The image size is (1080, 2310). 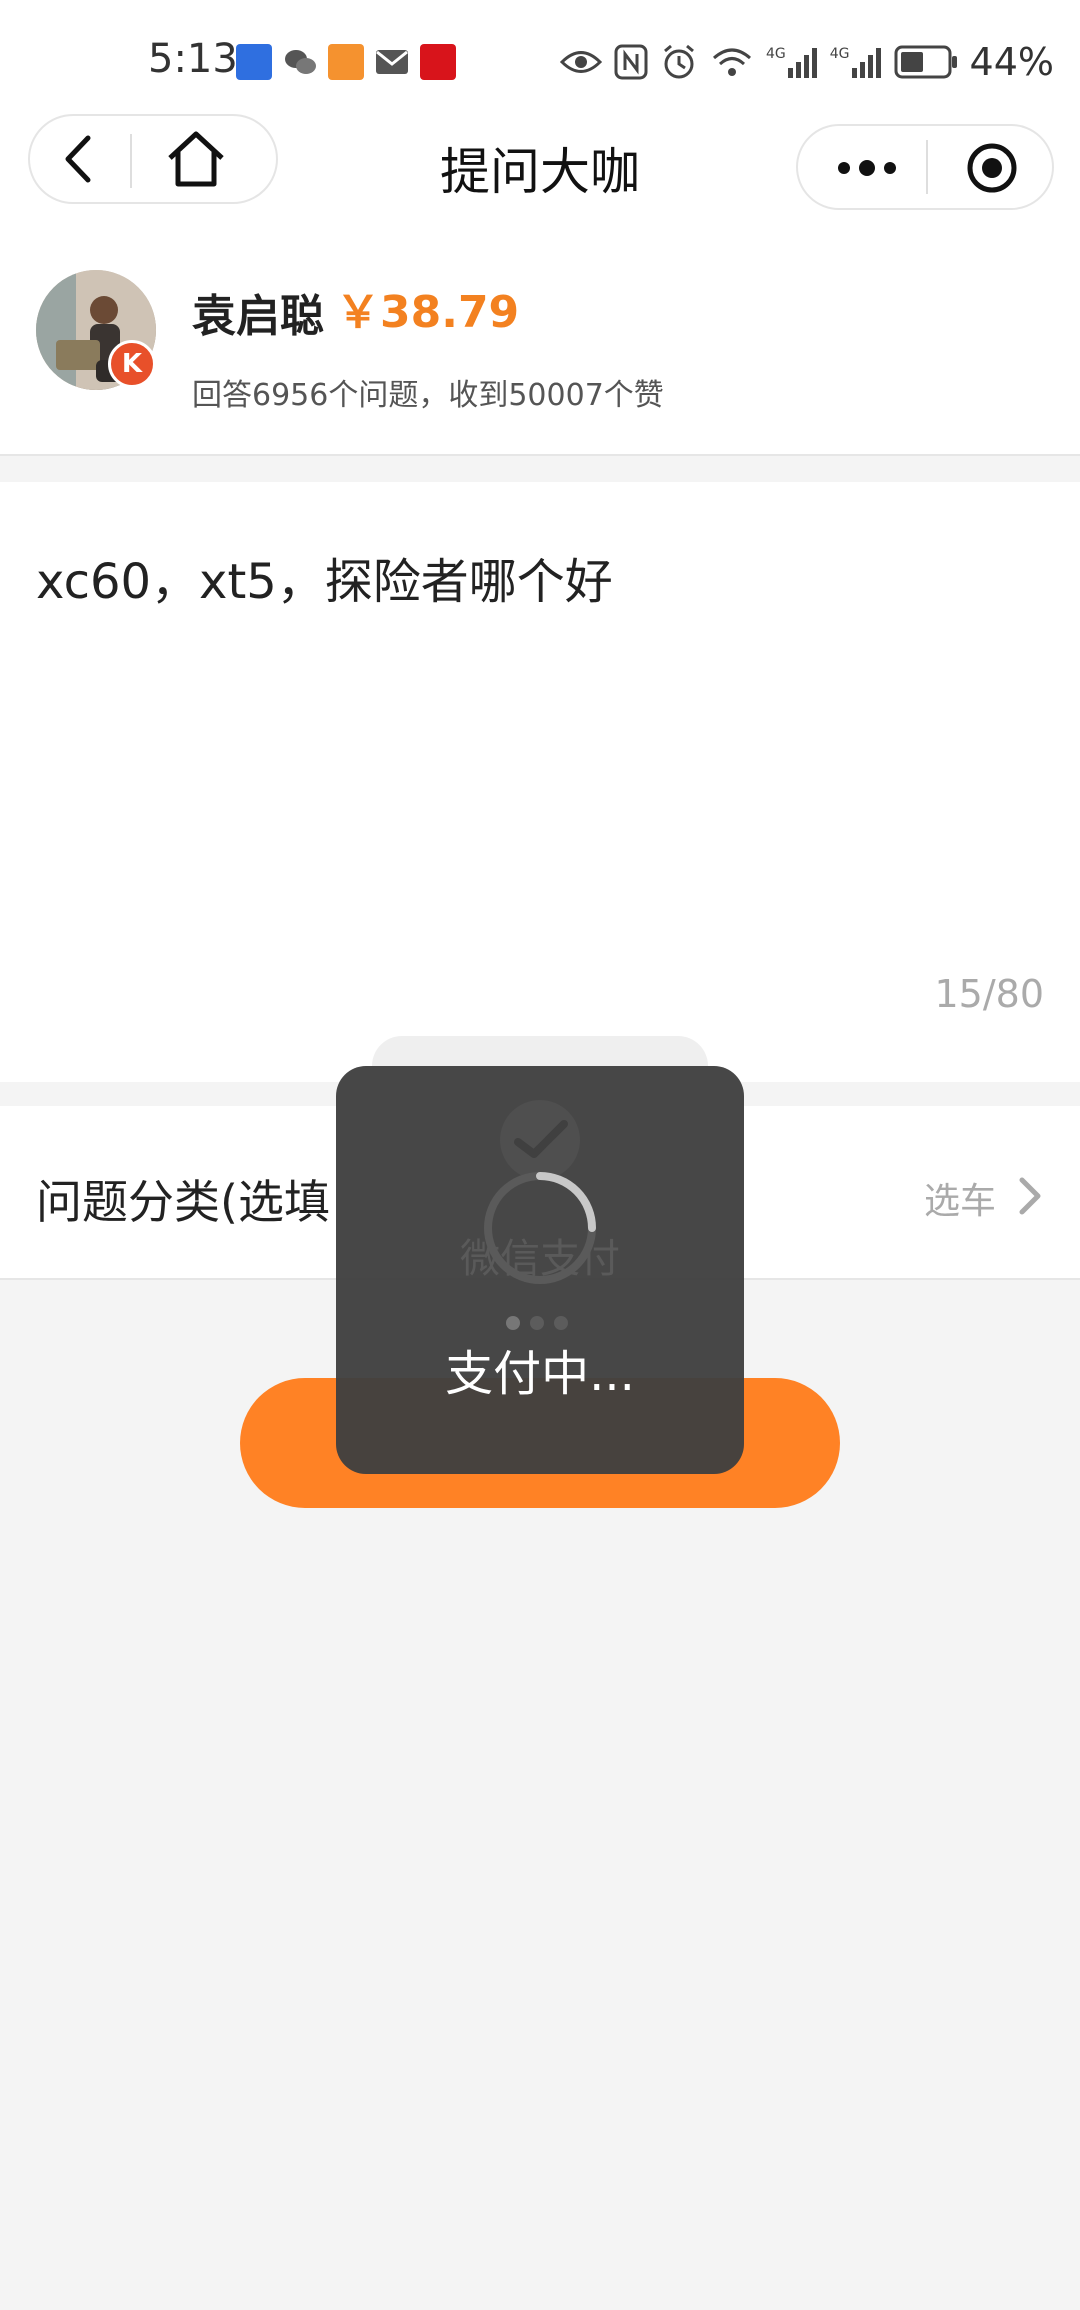 I want to click on capsule-divider, so click(x=927, y=167).